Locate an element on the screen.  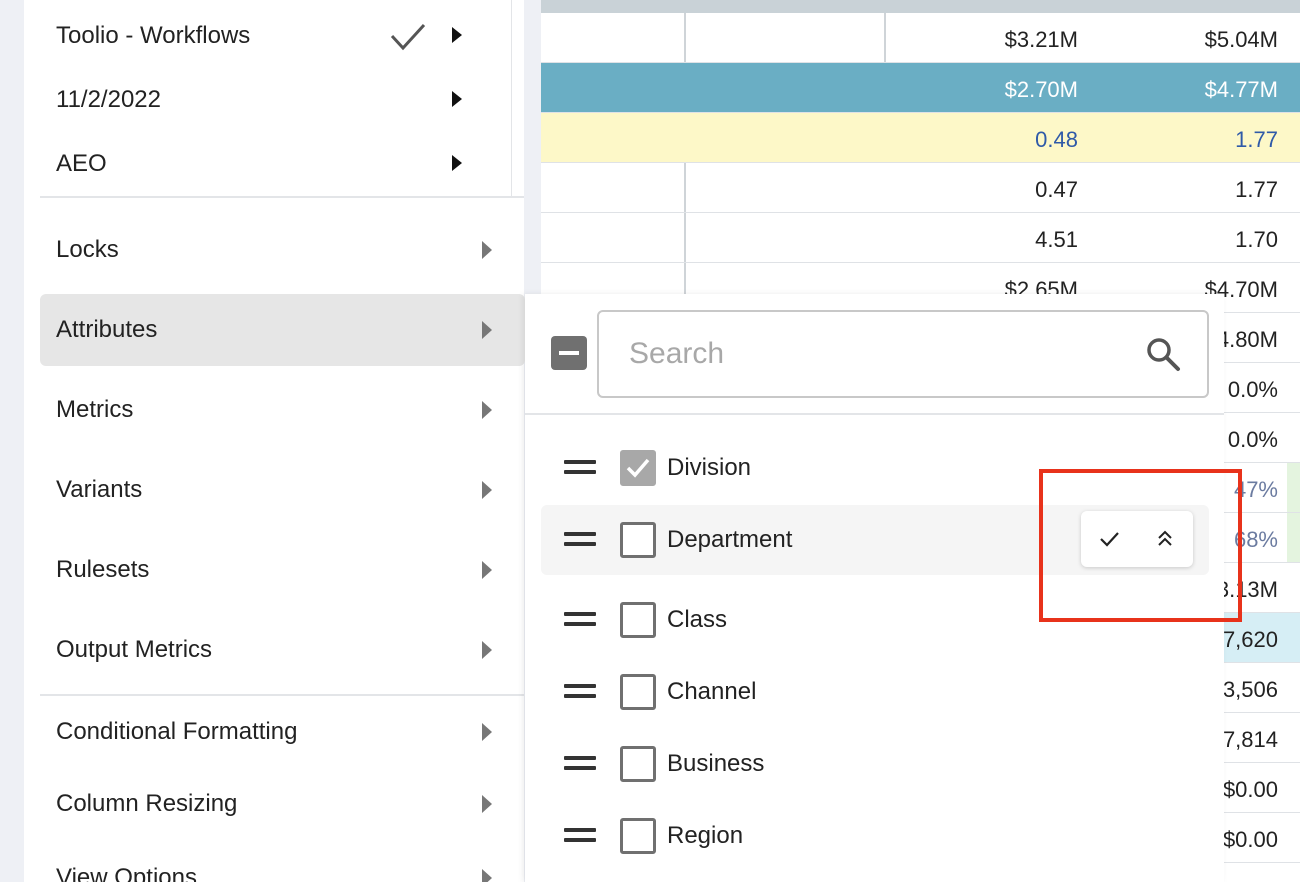
menu-vertical-divider is located at coordinates (511, 98).